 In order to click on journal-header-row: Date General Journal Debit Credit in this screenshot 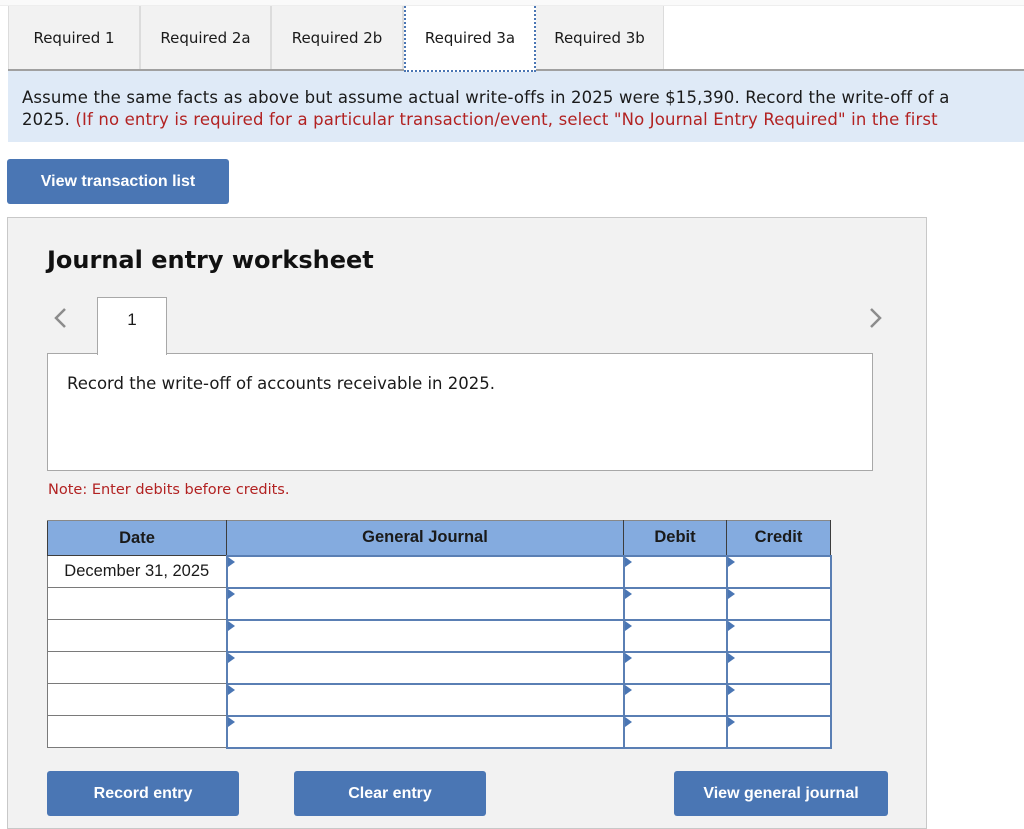, I will do `click(439, 538)`.